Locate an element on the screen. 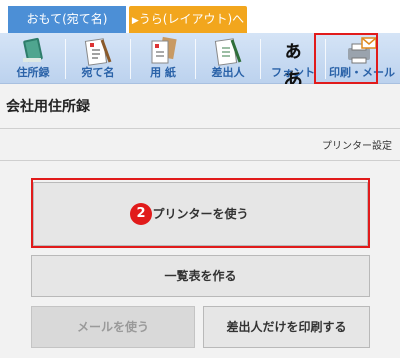 The width and height of the screenshot is (400, 358). toolbar-label-paper: 用 紙 is located at coordinates (163, 72).